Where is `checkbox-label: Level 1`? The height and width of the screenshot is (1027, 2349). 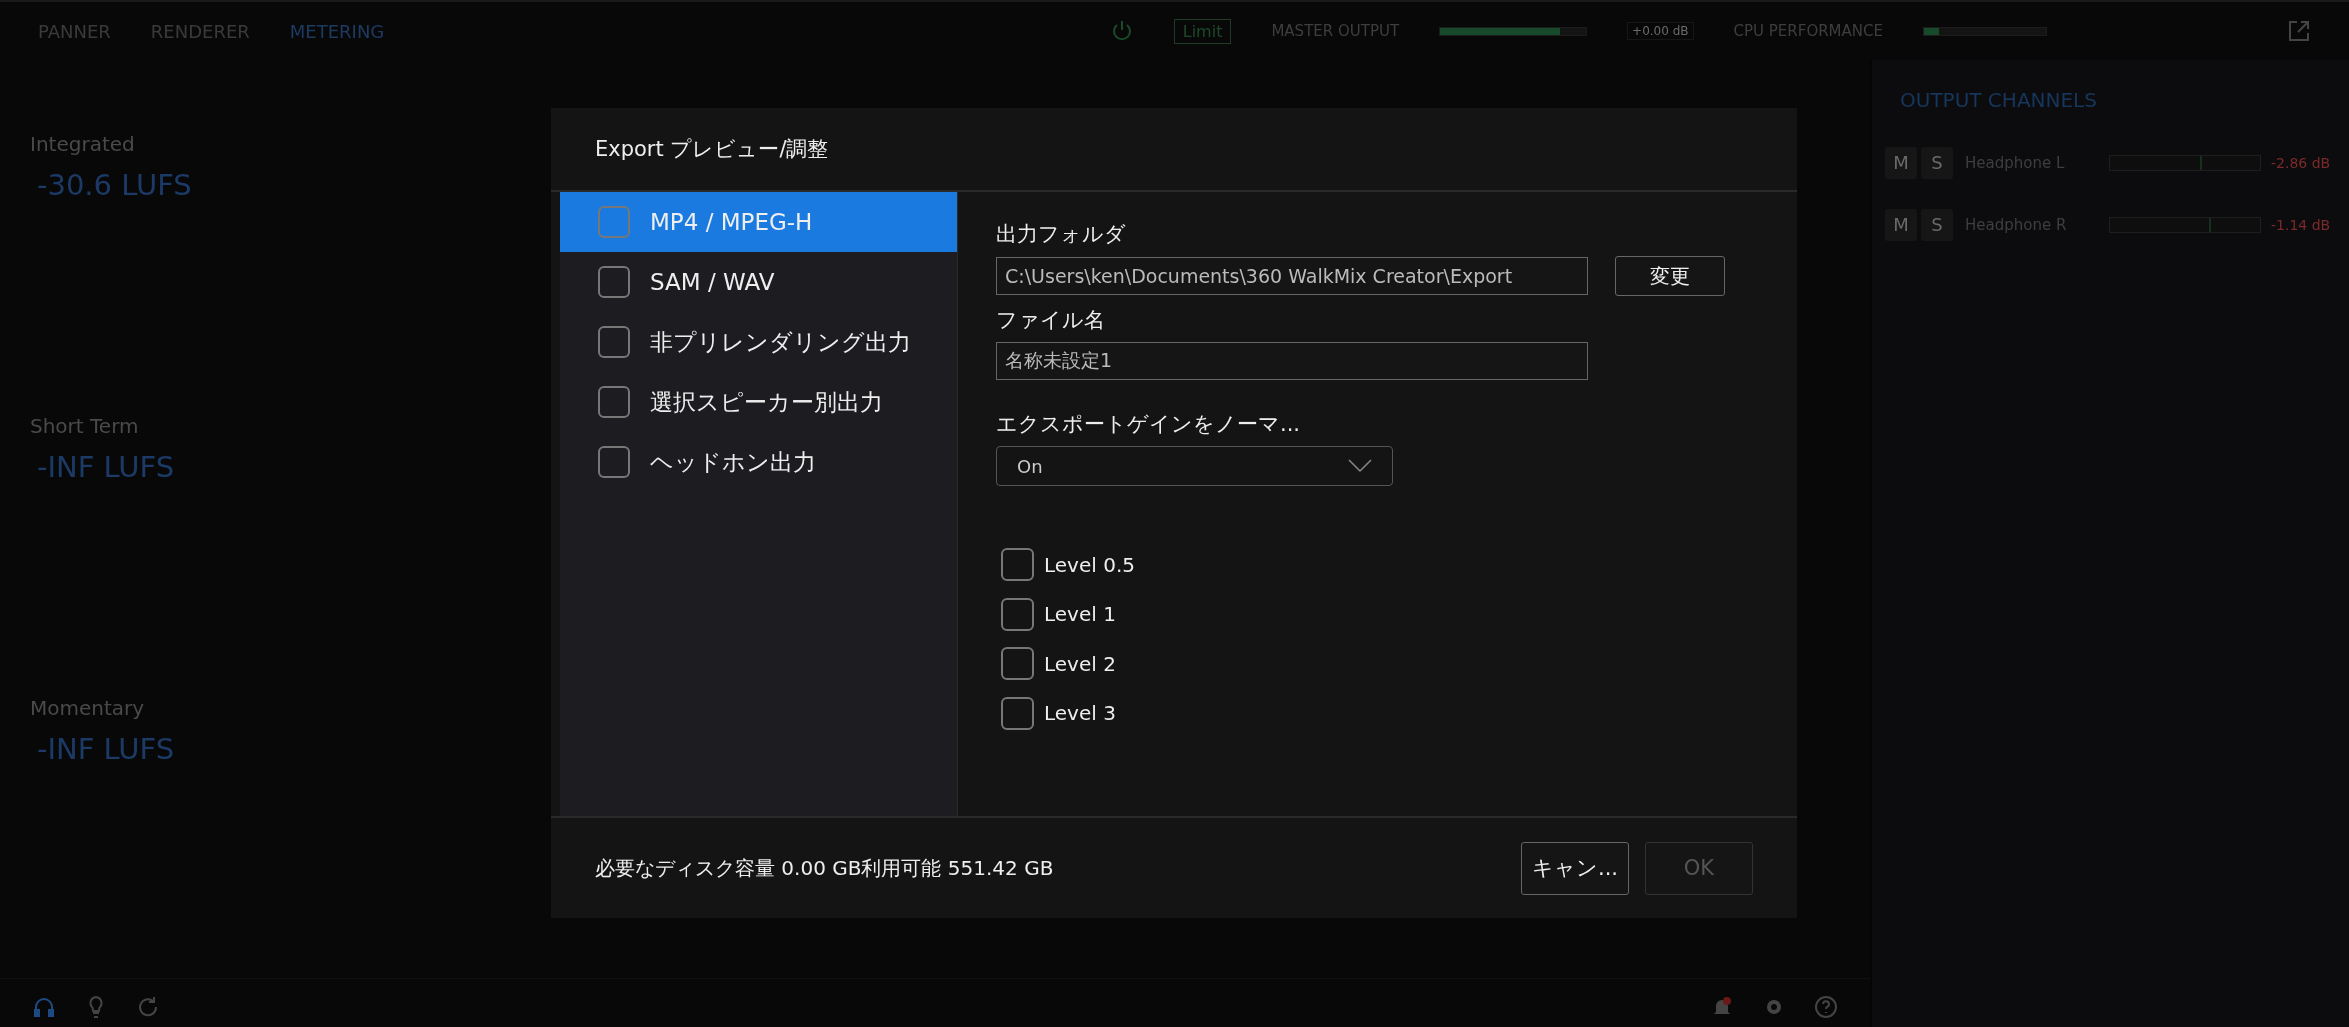
checkbox-label: Level 1 is located at coordinates (1080, 614).